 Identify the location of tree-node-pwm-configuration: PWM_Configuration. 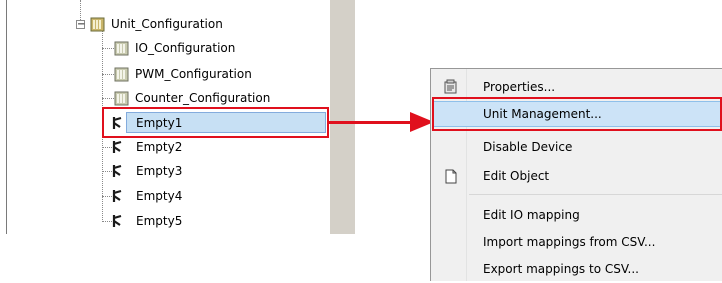
(183, 74).